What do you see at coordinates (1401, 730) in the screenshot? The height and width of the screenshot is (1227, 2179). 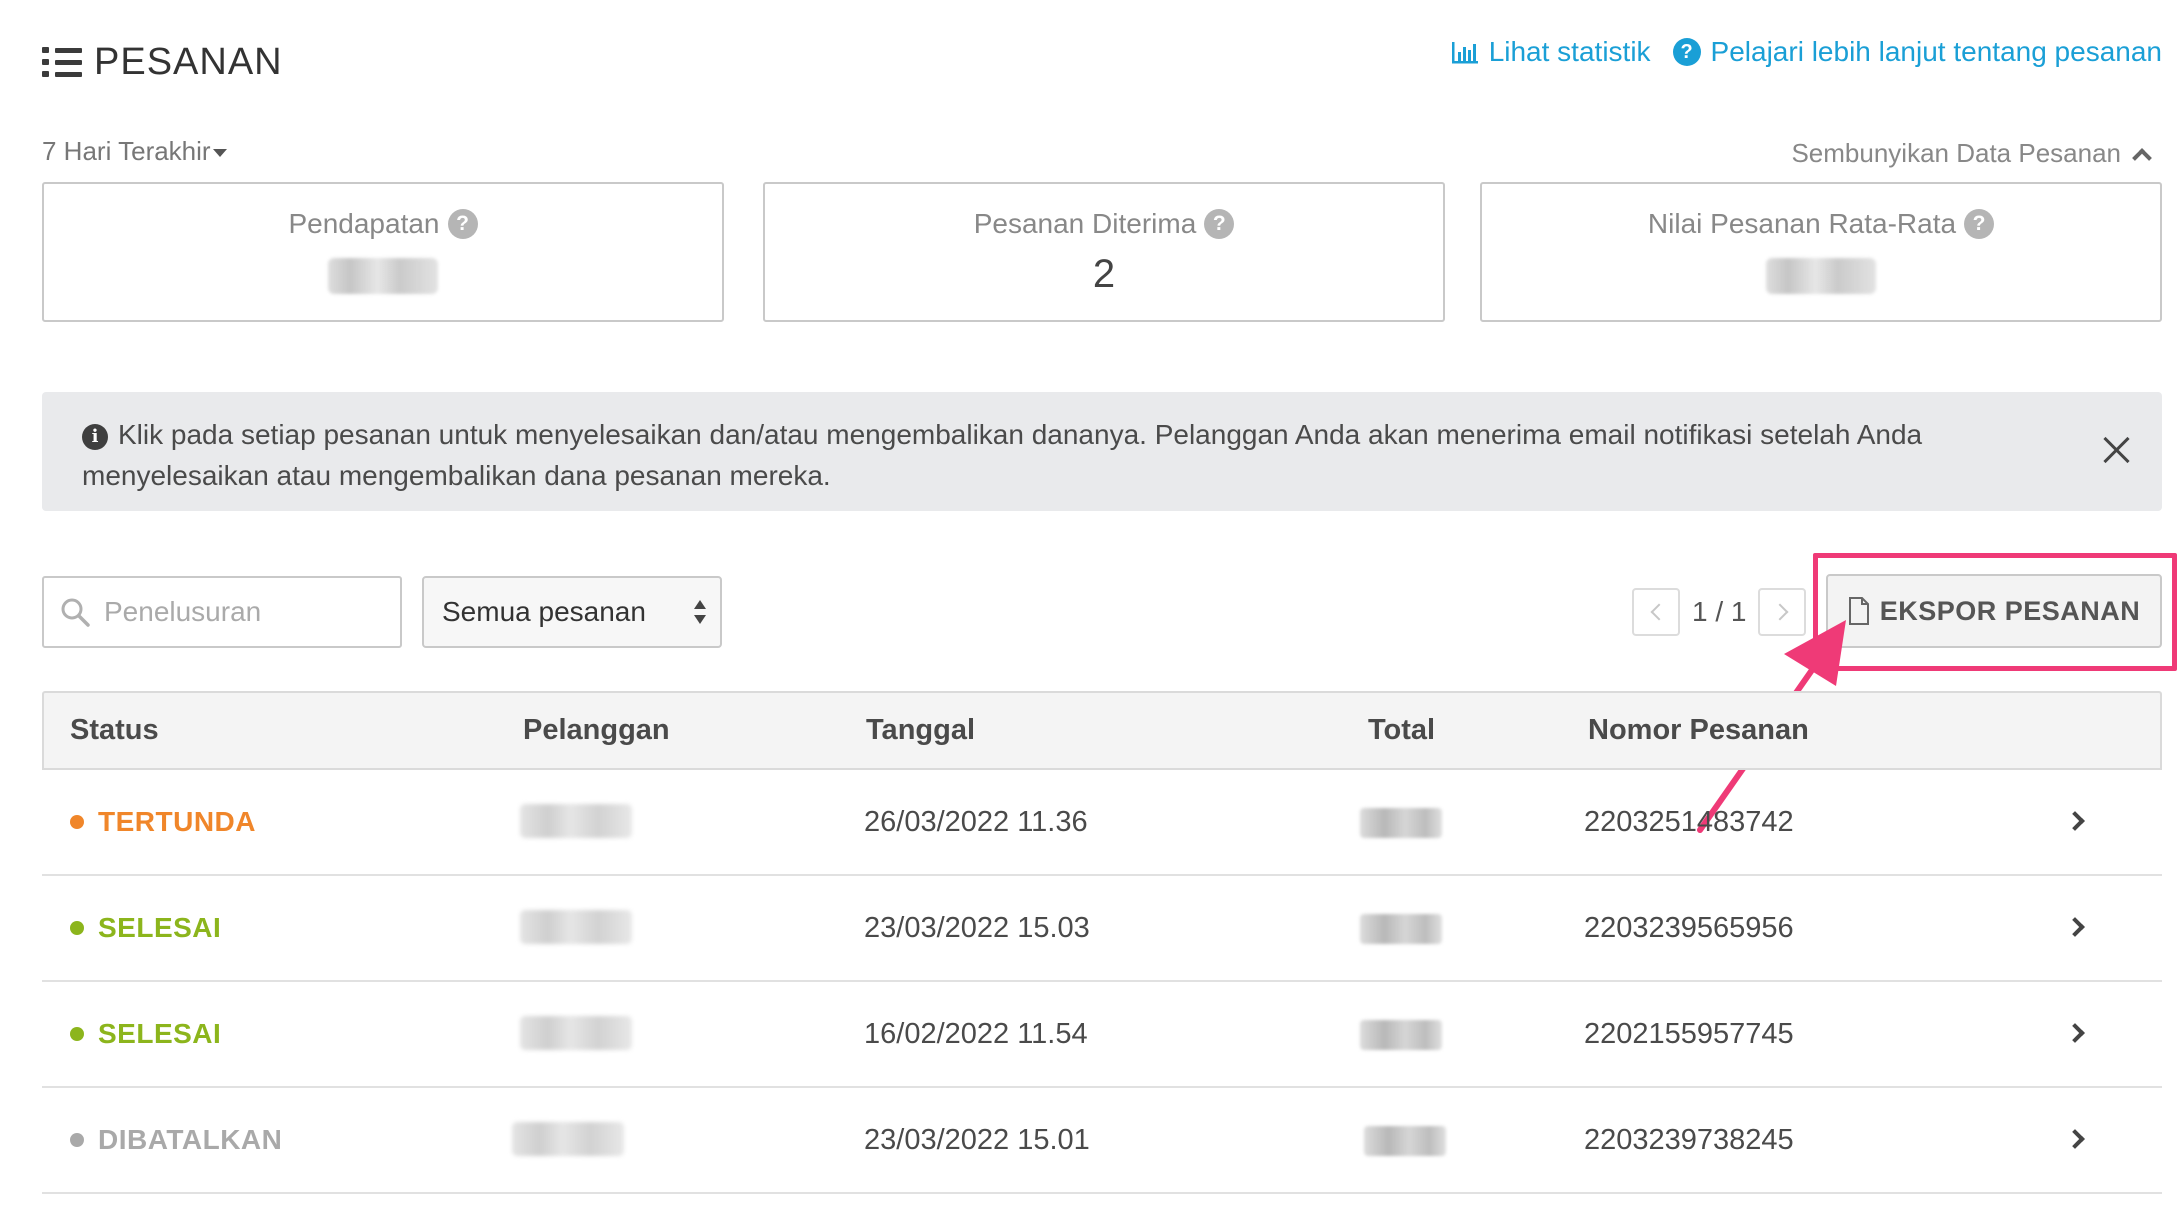 I see `column-total: Total` at bounding box center [1401, 730].